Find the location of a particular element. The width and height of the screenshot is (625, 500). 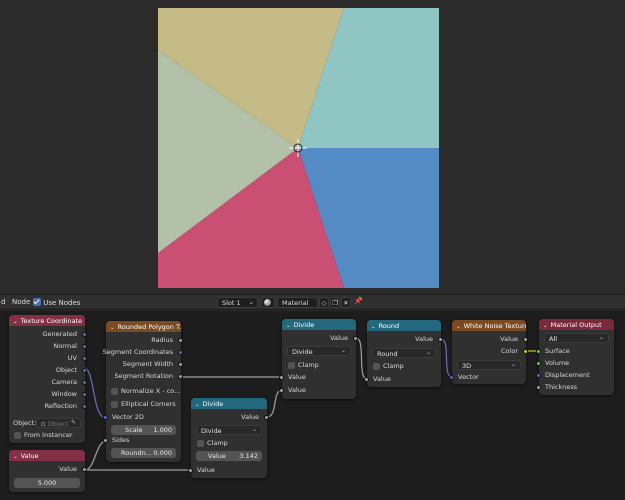

socket-generated is located at coordinates (84, 334).